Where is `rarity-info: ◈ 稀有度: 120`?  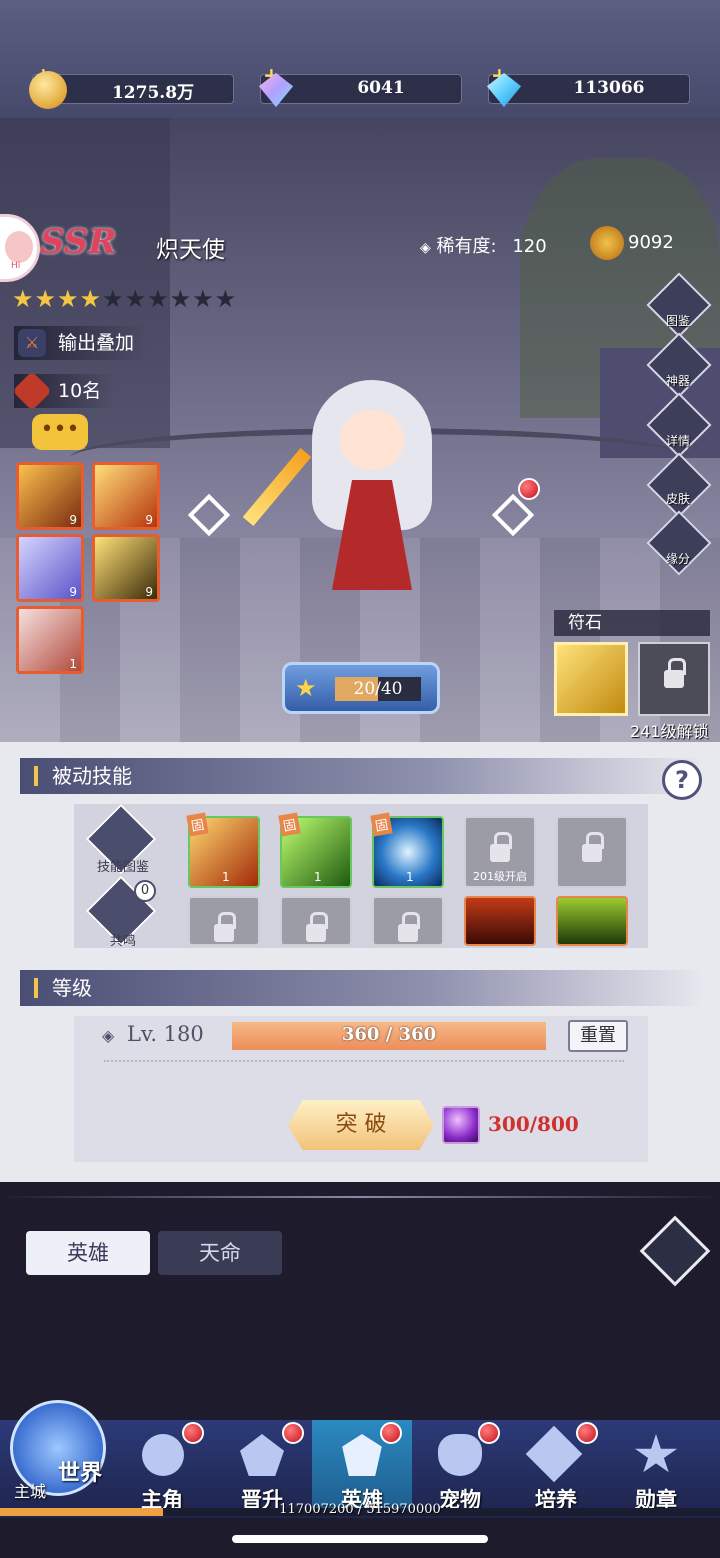 rarity-info: ◈ 稀有度: 120 is located at coordinates (483, 245).